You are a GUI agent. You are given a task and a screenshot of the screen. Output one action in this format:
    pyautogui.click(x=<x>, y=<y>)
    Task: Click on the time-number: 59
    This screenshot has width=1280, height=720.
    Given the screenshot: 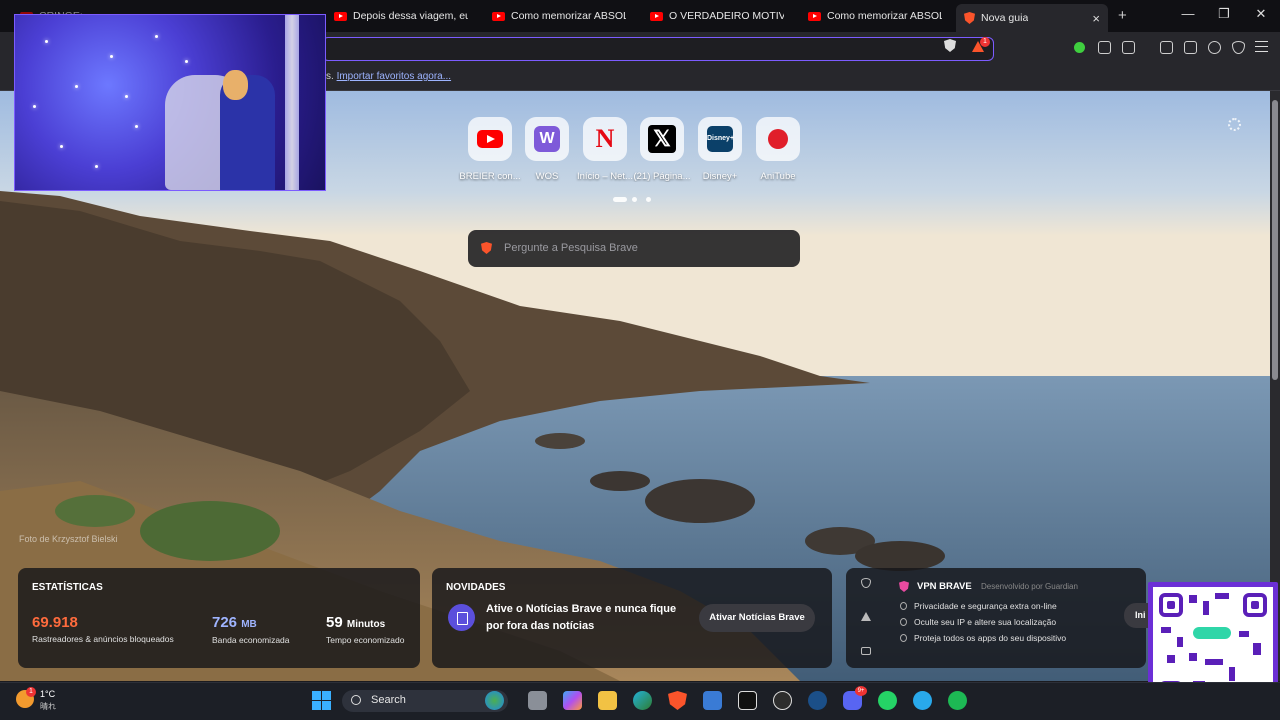 What is the action you would take?
    pyautogui.click(x=334, y=622)
    